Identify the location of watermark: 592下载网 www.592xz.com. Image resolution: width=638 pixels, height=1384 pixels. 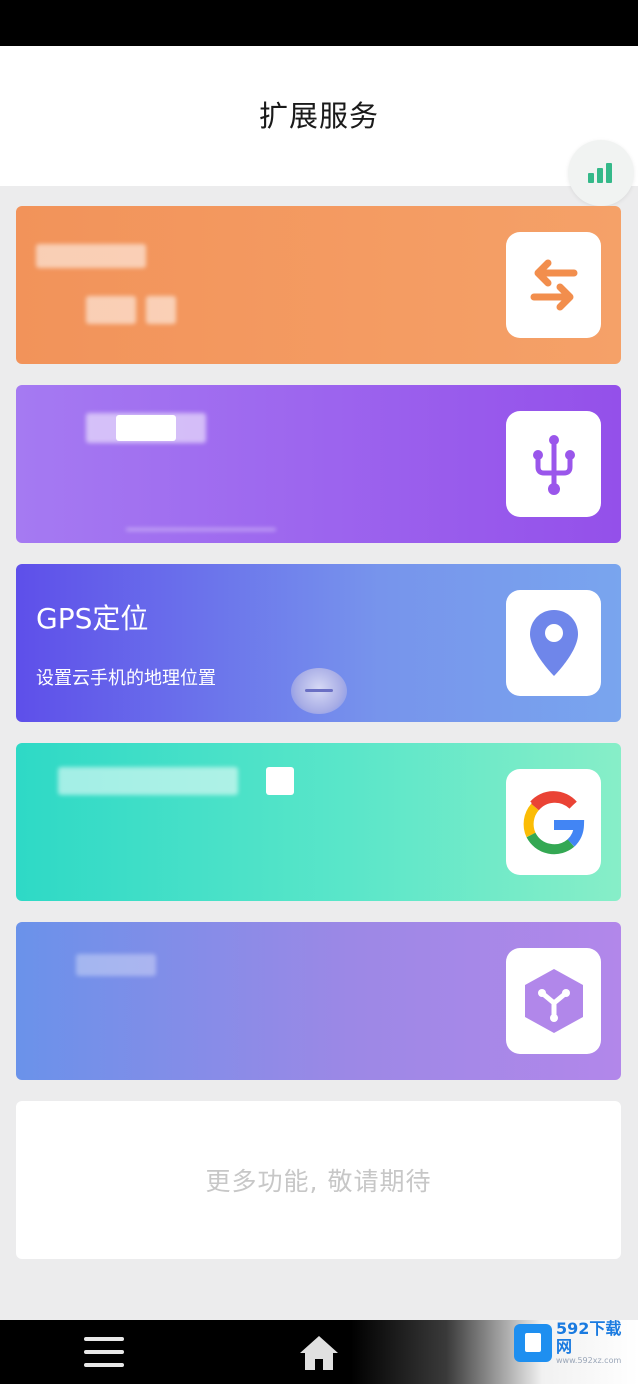
(575, 1342).